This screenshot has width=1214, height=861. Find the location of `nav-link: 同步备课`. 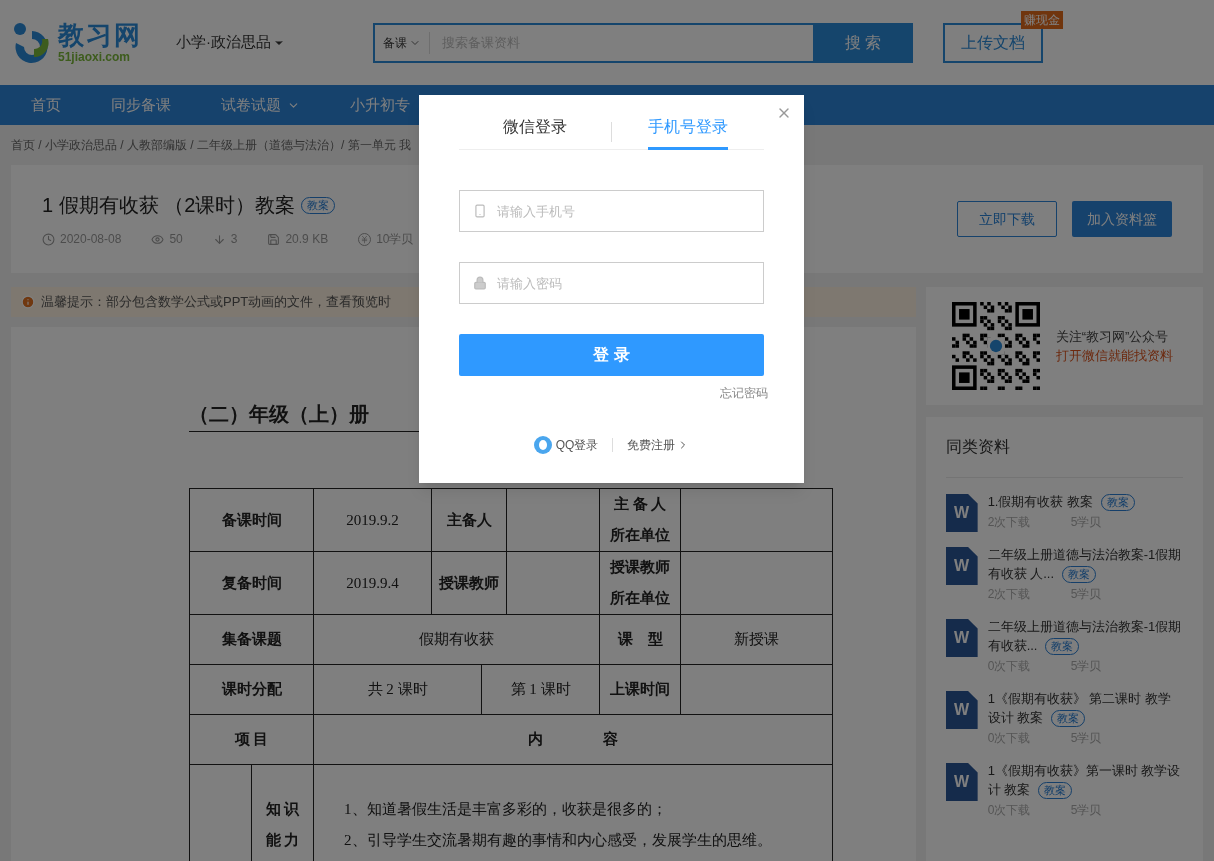

nav-link: 同步备课 is located at coordinates (141, 105).